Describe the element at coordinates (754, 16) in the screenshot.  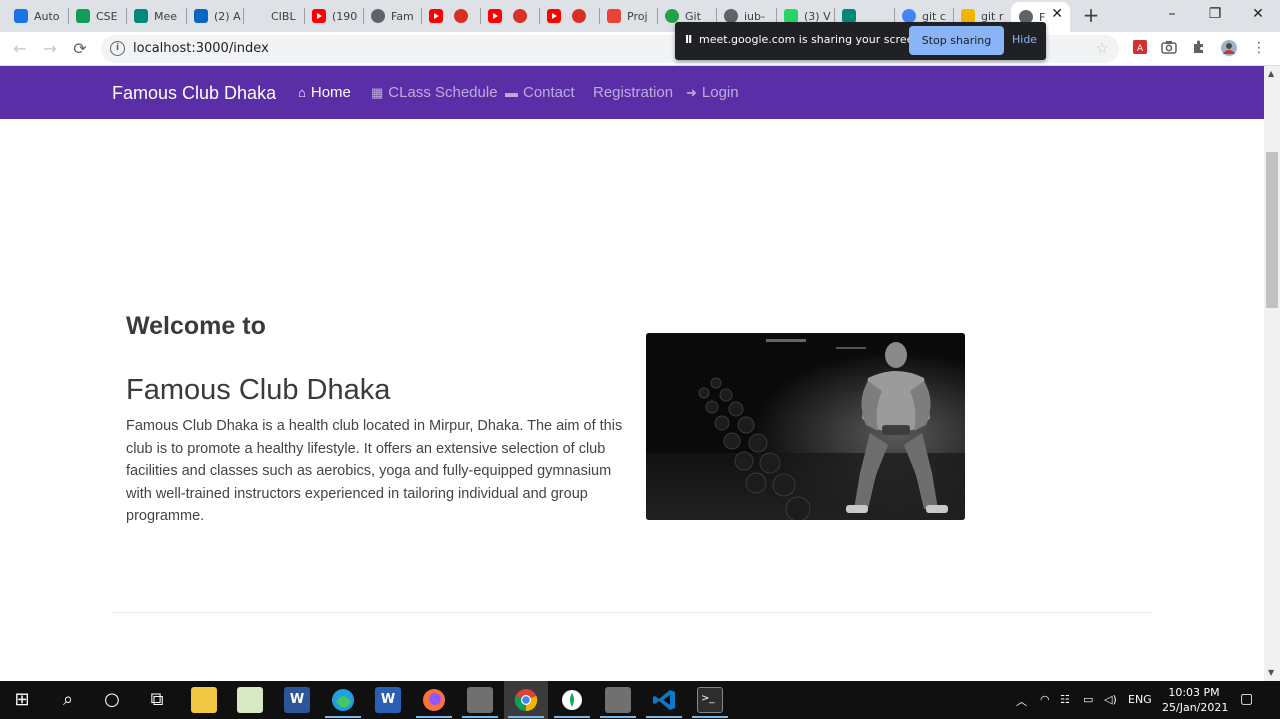
I see `browser-tab-title: iub-` at that location.